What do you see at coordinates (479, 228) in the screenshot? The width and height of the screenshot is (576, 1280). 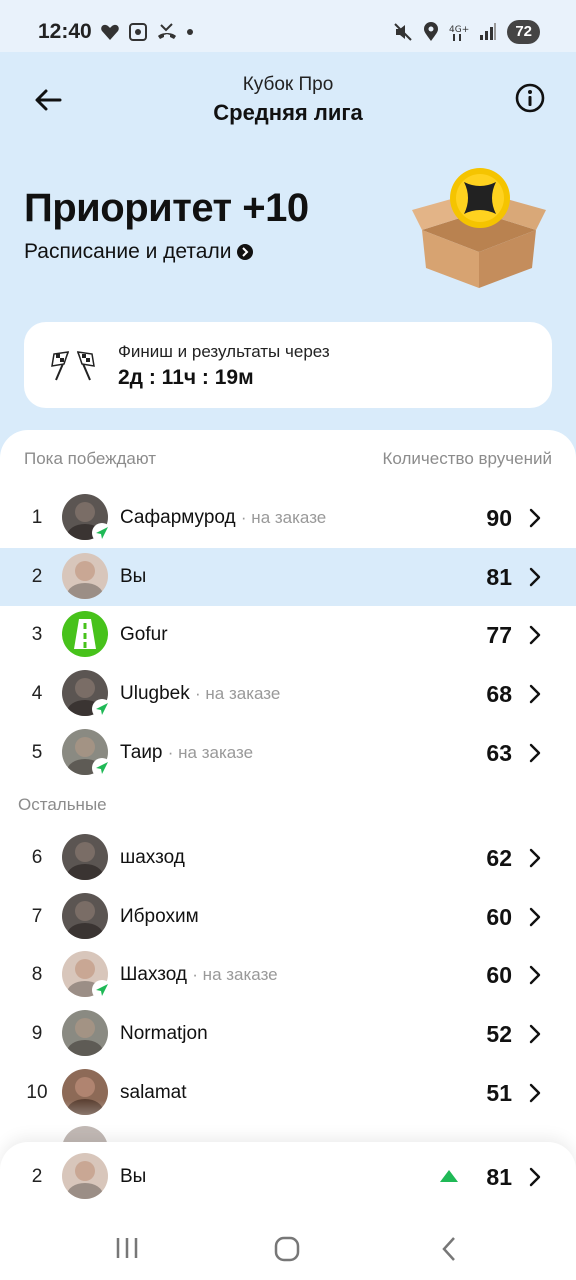 I see `gift-box-coin-icon` at bounding box center [479, 228].